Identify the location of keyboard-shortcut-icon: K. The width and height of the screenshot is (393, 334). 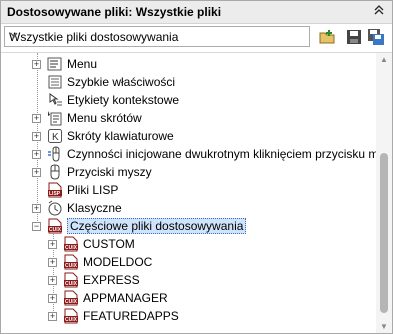
(55, 136).